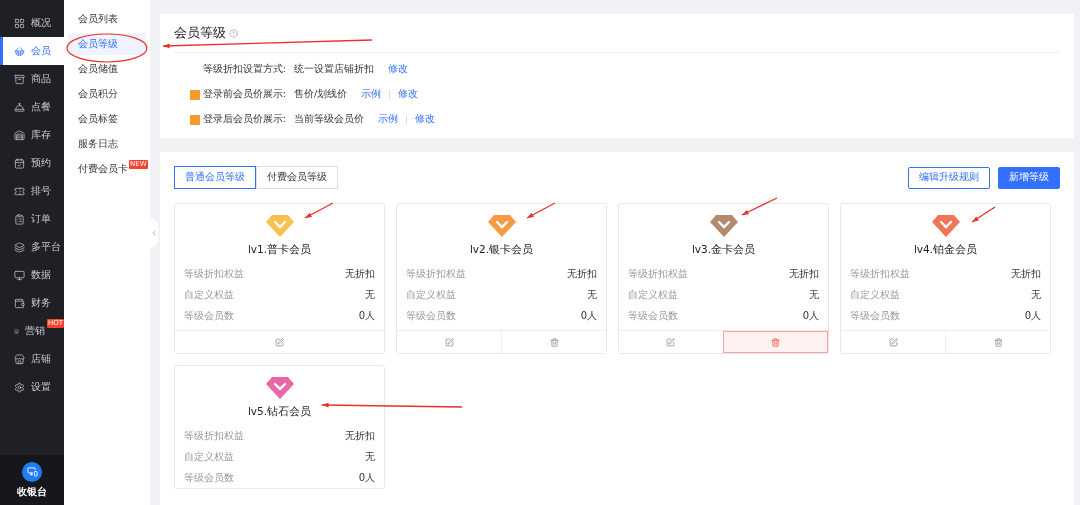 The height and width of the screenshot is (505, 1080). What do you see at coordinates (98, 69) in the screenshot?
I see `submenu-label: 会员储值` at bounding box center [98, 69].